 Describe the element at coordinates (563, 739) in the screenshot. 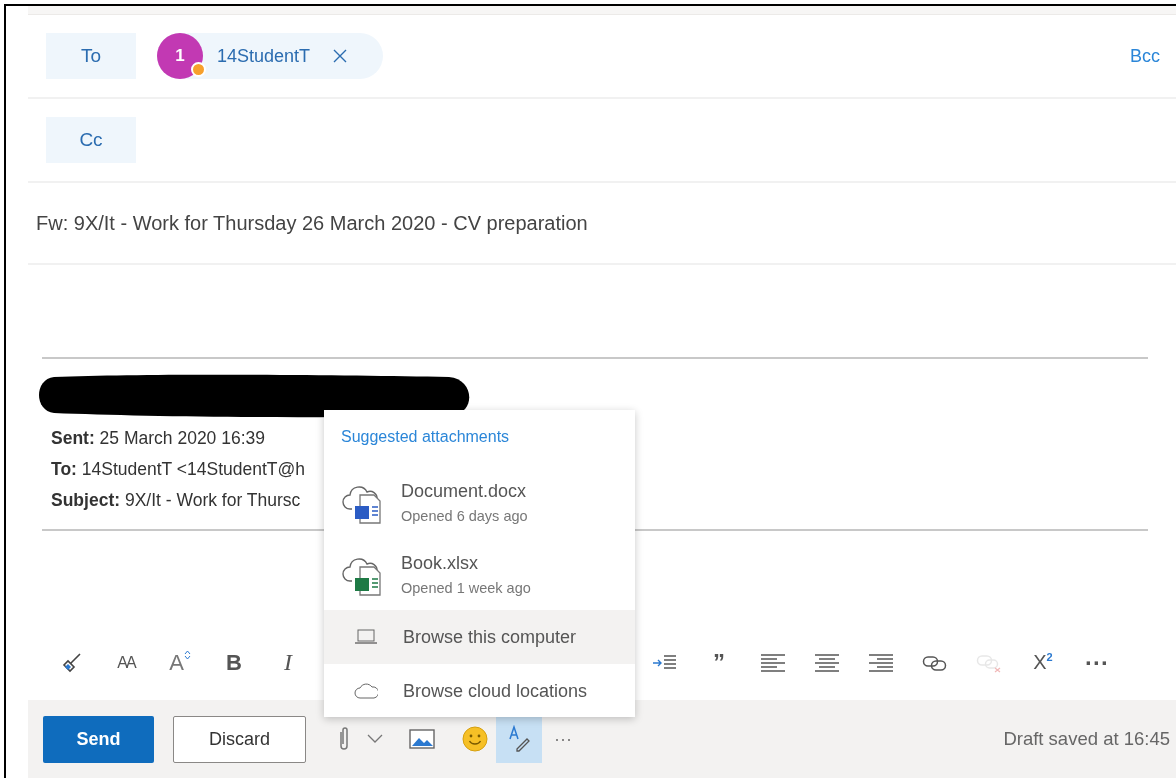

I see `more-options-button: ···` at that location.